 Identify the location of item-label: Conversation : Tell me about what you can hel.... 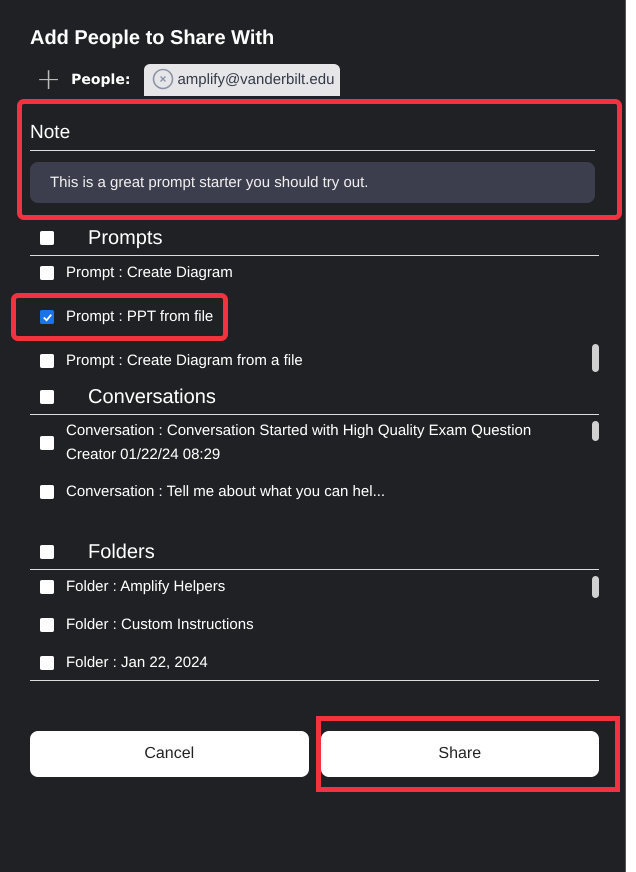
(226, 492).